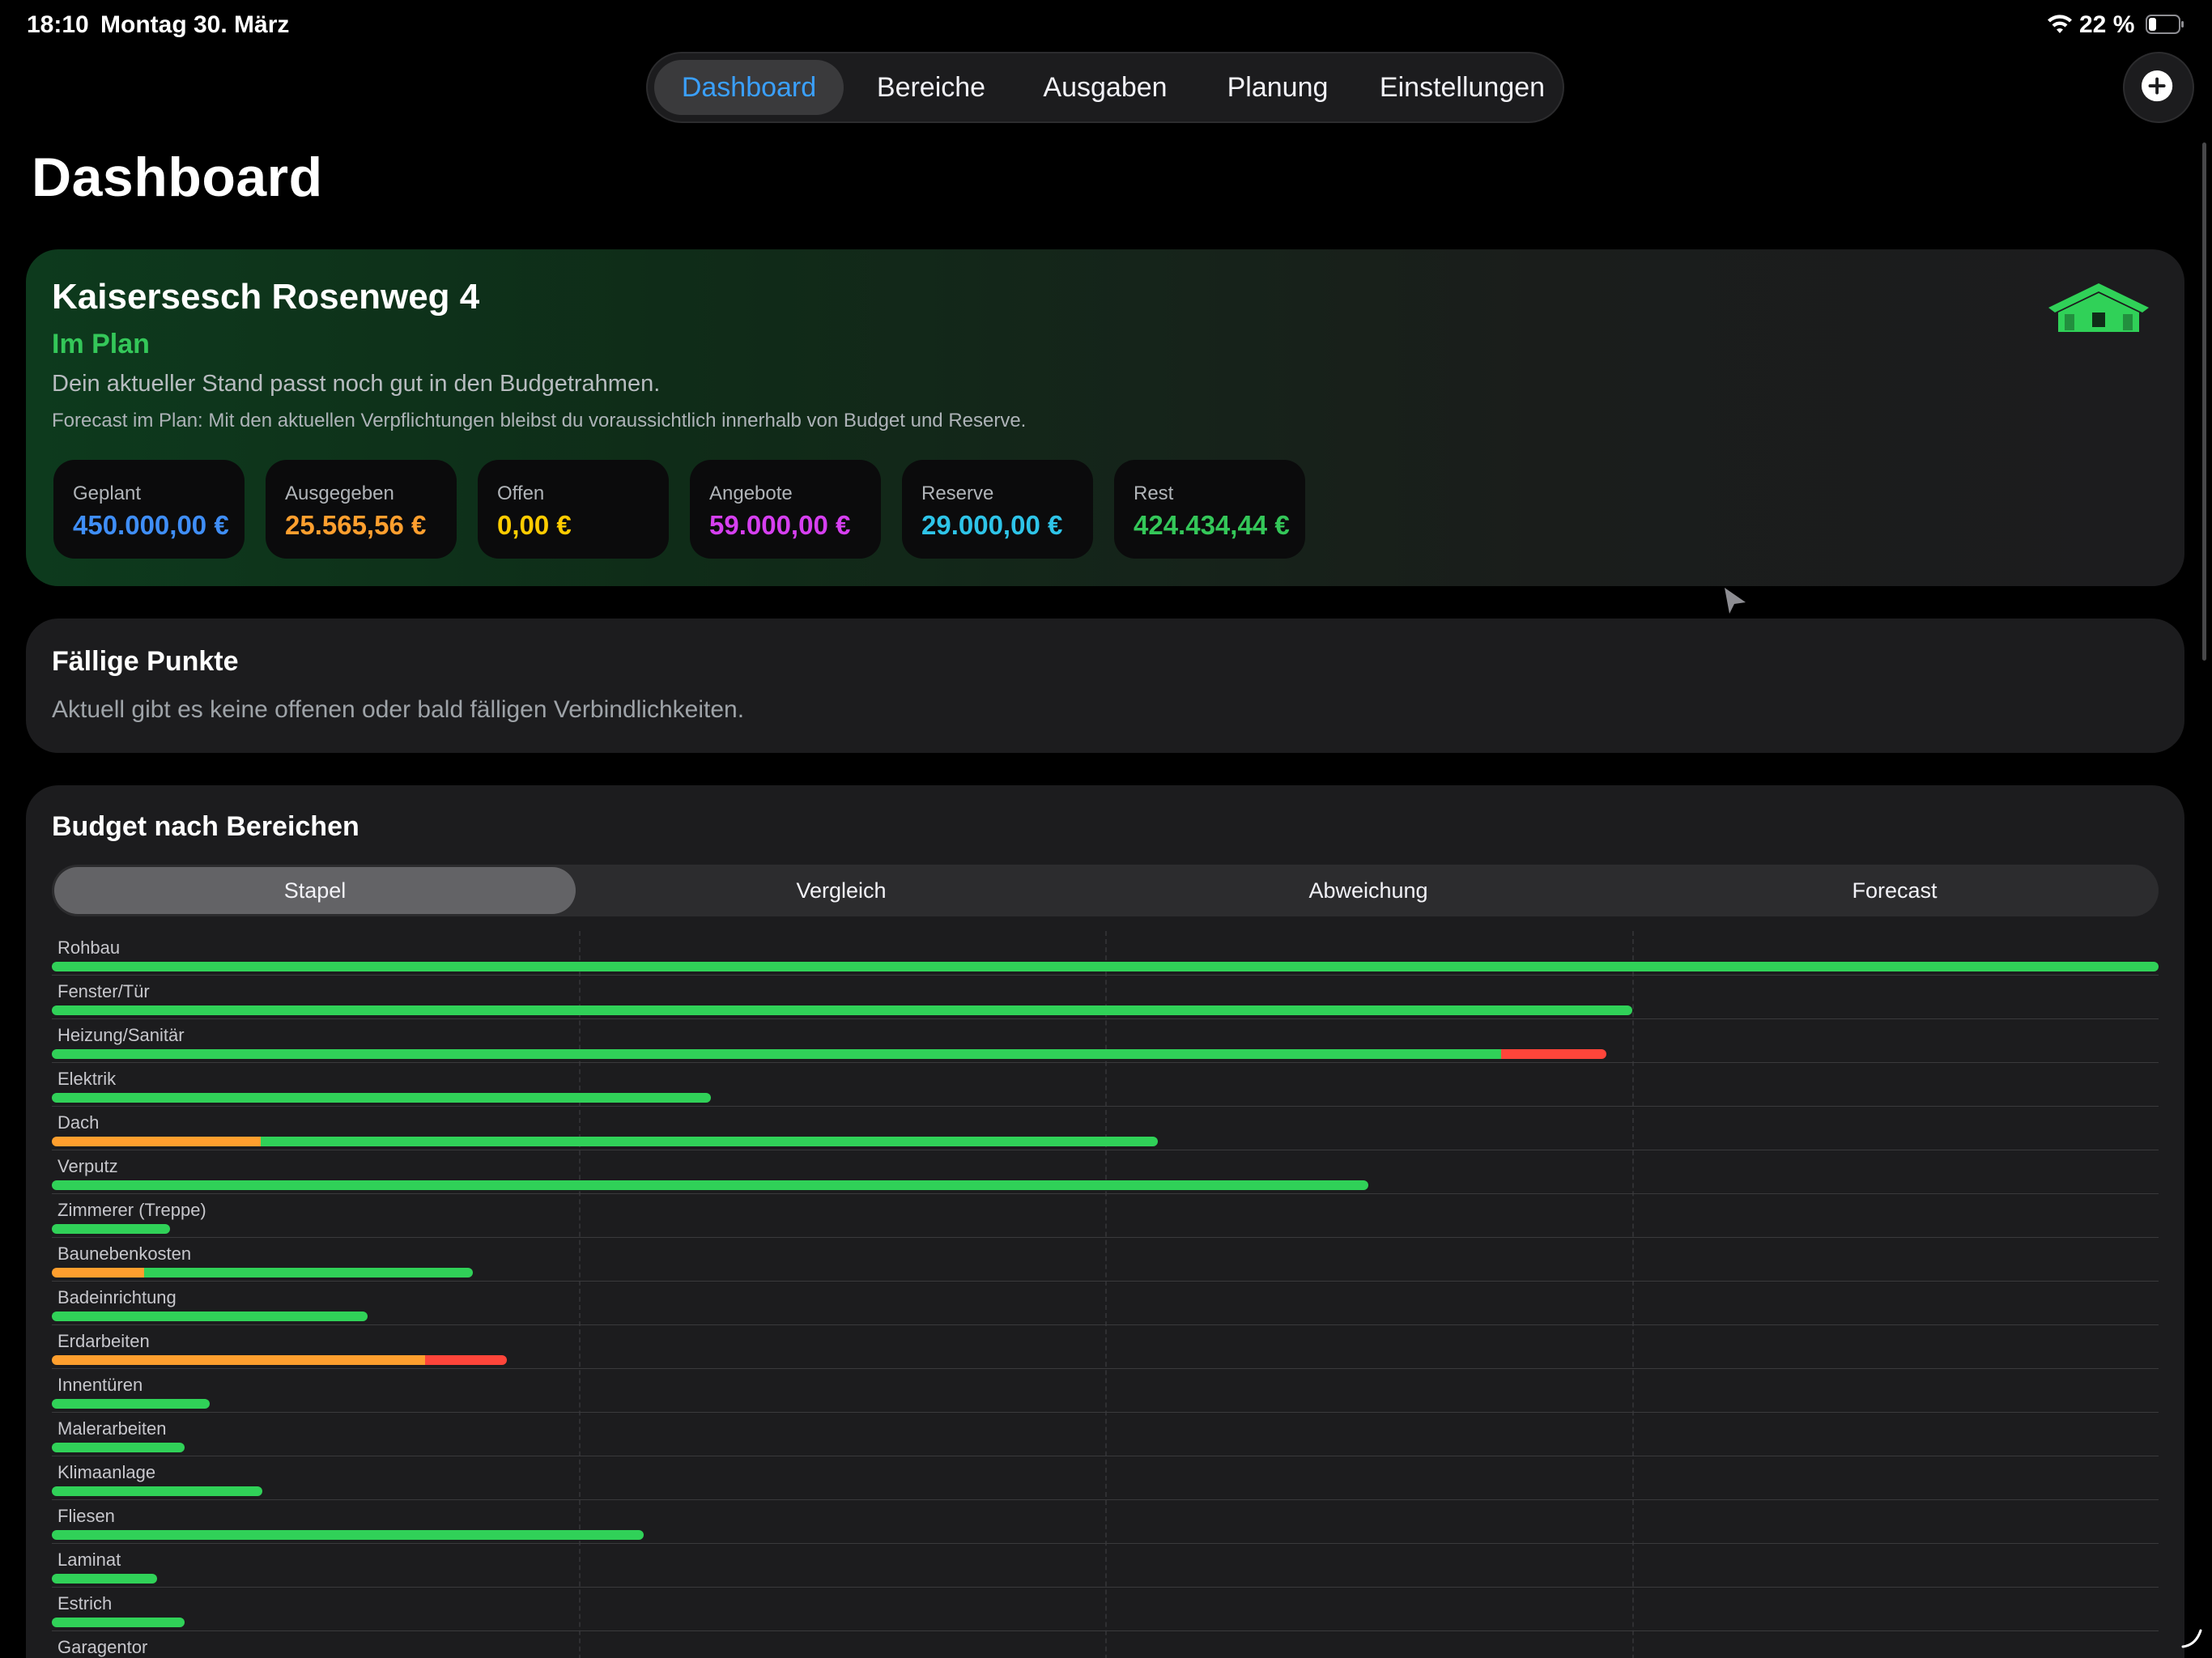 The height and width of the screenshot is (1658, 2212). Describe the element at coordinates (1105, 1303) in the screenshot. I see `chart-row: Badeinrichtung` at that location.